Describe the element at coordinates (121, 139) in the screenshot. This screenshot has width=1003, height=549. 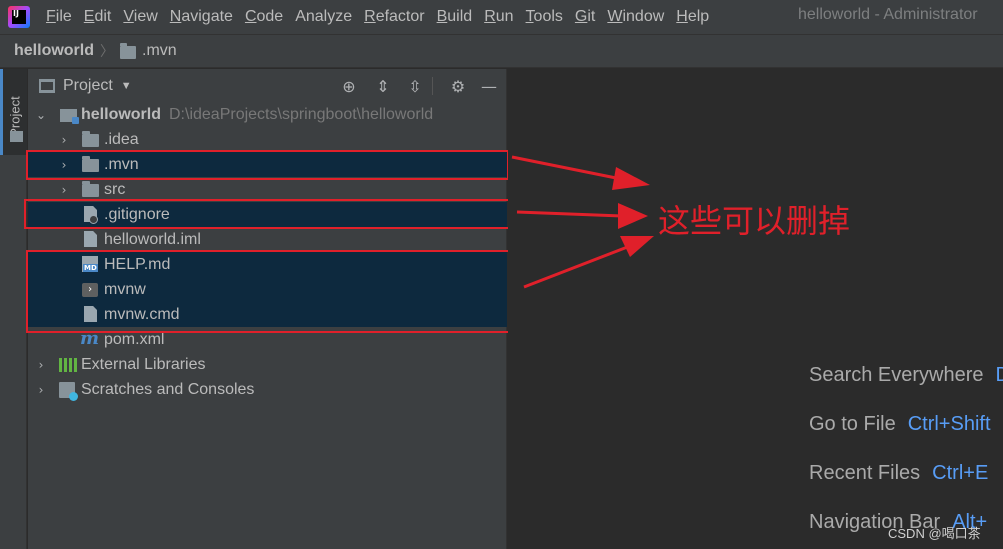
I see `tree-item-label: .idea` at that location.